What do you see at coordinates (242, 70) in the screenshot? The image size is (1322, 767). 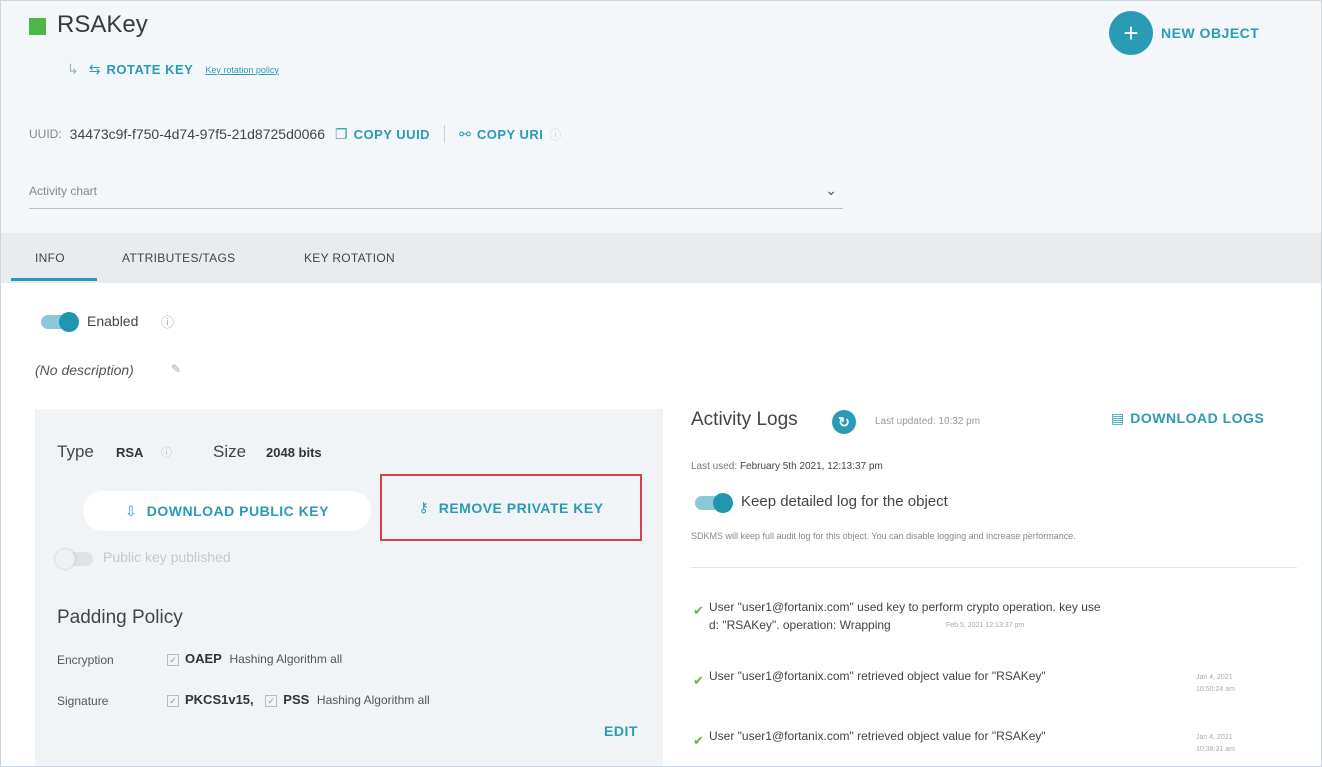 I see `key-rotation-policy-link: Key rotation policy` at bounding box center [242, 70].